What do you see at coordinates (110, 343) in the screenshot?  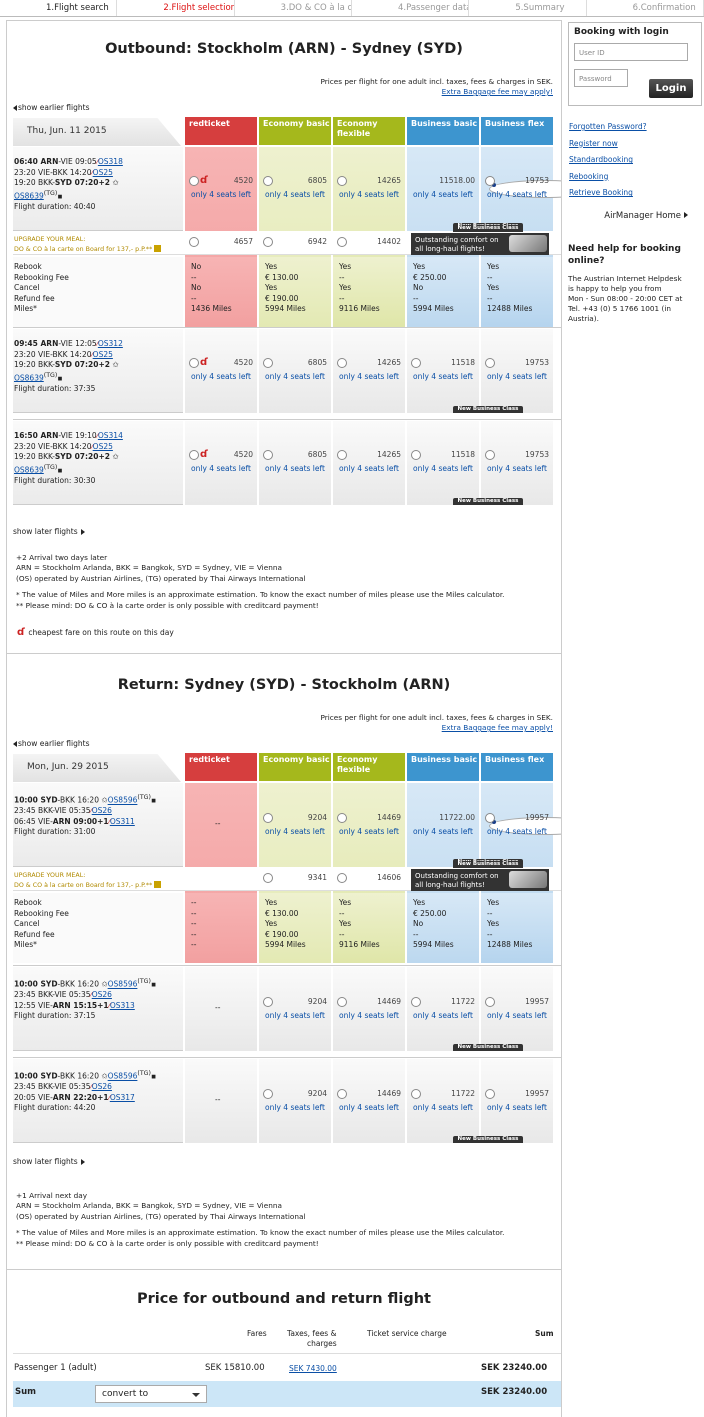 I see `flight-number-link: OS312` at bounding box center [110, 343].